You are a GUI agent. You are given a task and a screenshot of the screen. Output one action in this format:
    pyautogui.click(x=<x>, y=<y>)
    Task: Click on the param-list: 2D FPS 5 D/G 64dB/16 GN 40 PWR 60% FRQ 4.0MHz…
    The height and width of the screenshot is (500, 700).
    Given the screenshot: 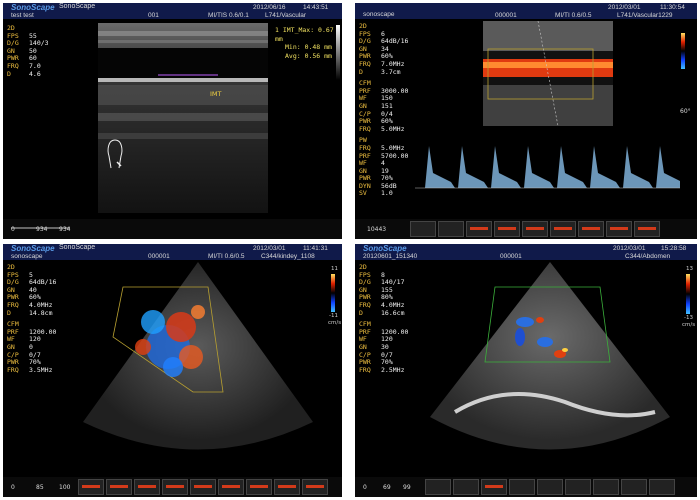 What is the action you would take?
    pyautogui.click(x=31, y=318)
    